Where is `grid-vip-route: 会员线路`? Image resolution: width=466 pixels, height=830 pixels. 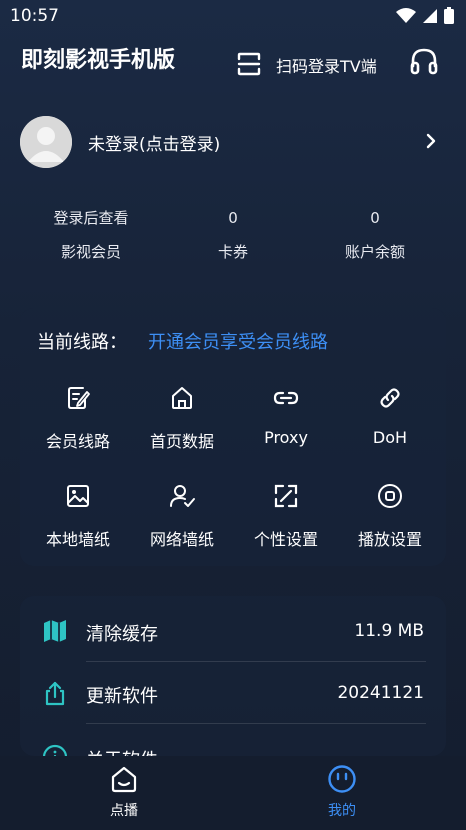
grid-vip-route: 会员线路 is located at coordinates (78, 424).